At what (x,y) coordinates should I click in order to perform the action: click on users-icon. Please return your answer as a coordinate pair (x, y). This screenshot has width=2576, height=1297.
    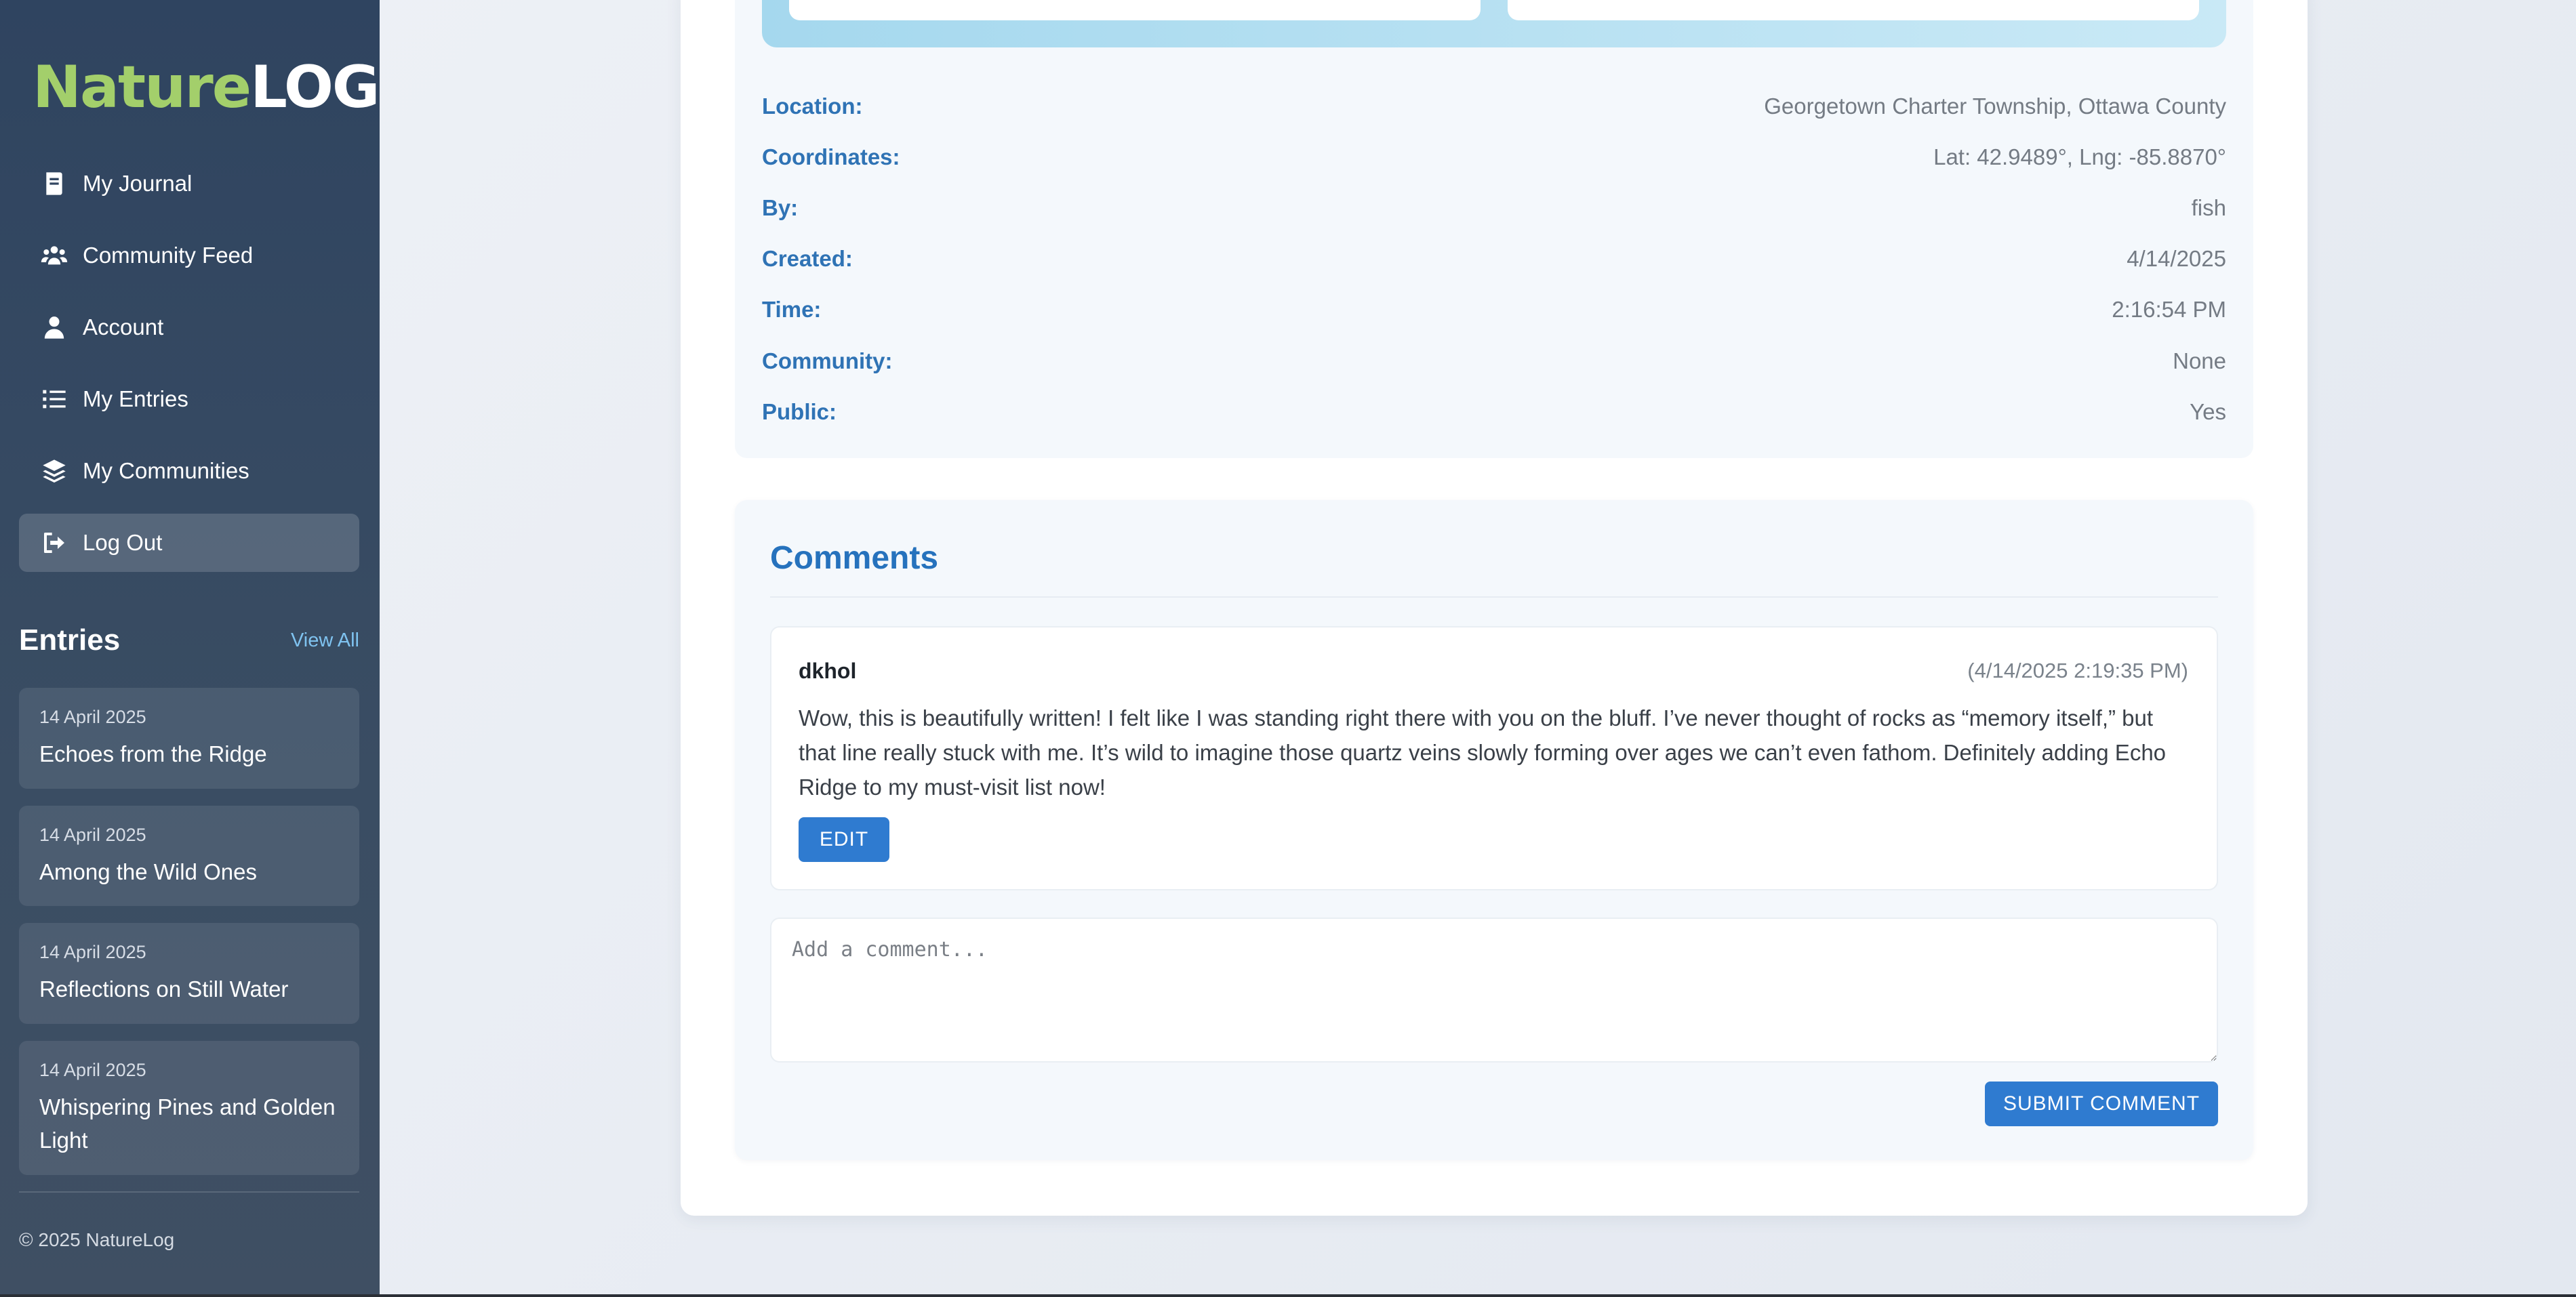
    Looking at the image, I should click on (54, 255).